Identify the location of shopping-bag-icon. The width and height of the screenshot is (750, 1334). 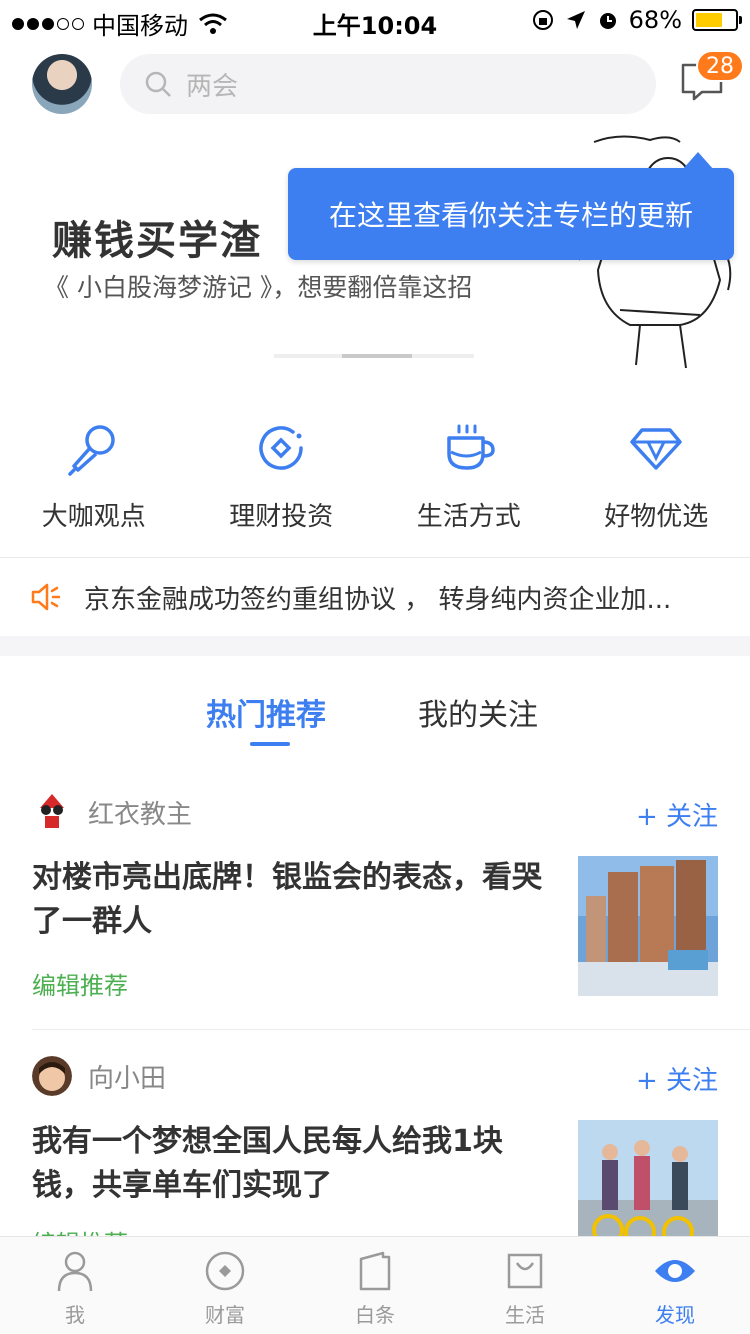
(525, 1271).